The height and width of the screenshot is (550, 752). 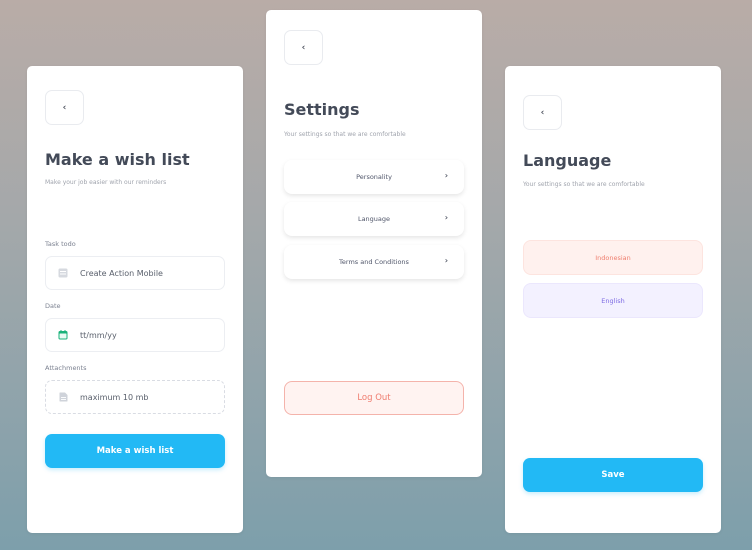 I want to click on task-input: Create Action Mobile, so click(x=135, y=273).